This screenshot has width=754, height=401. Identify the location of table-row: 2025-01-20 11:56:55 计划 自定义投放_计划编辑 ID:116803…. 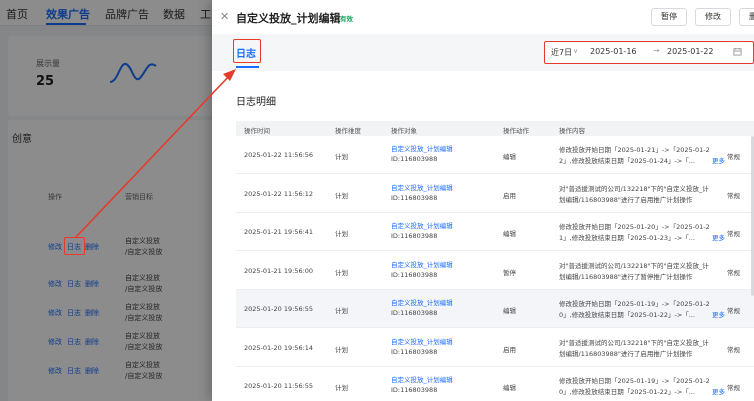
(495, 384).